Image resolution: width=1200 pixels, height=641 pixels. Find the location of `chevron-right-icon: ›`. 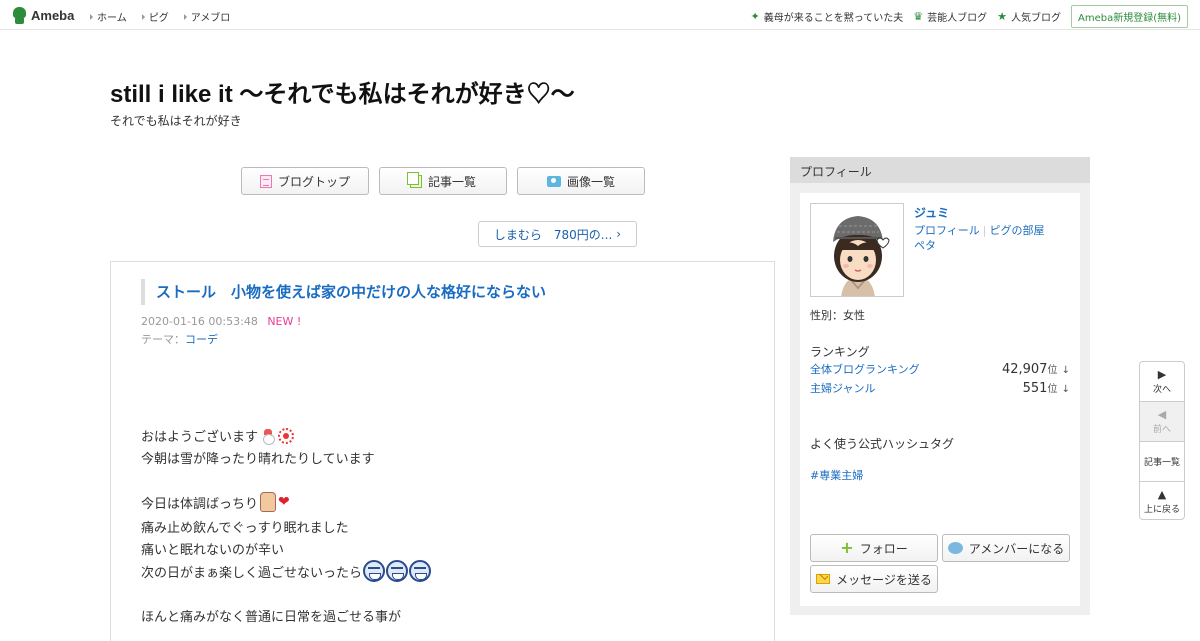

chevron-right-icon: › is located at coordinates (619, 234).